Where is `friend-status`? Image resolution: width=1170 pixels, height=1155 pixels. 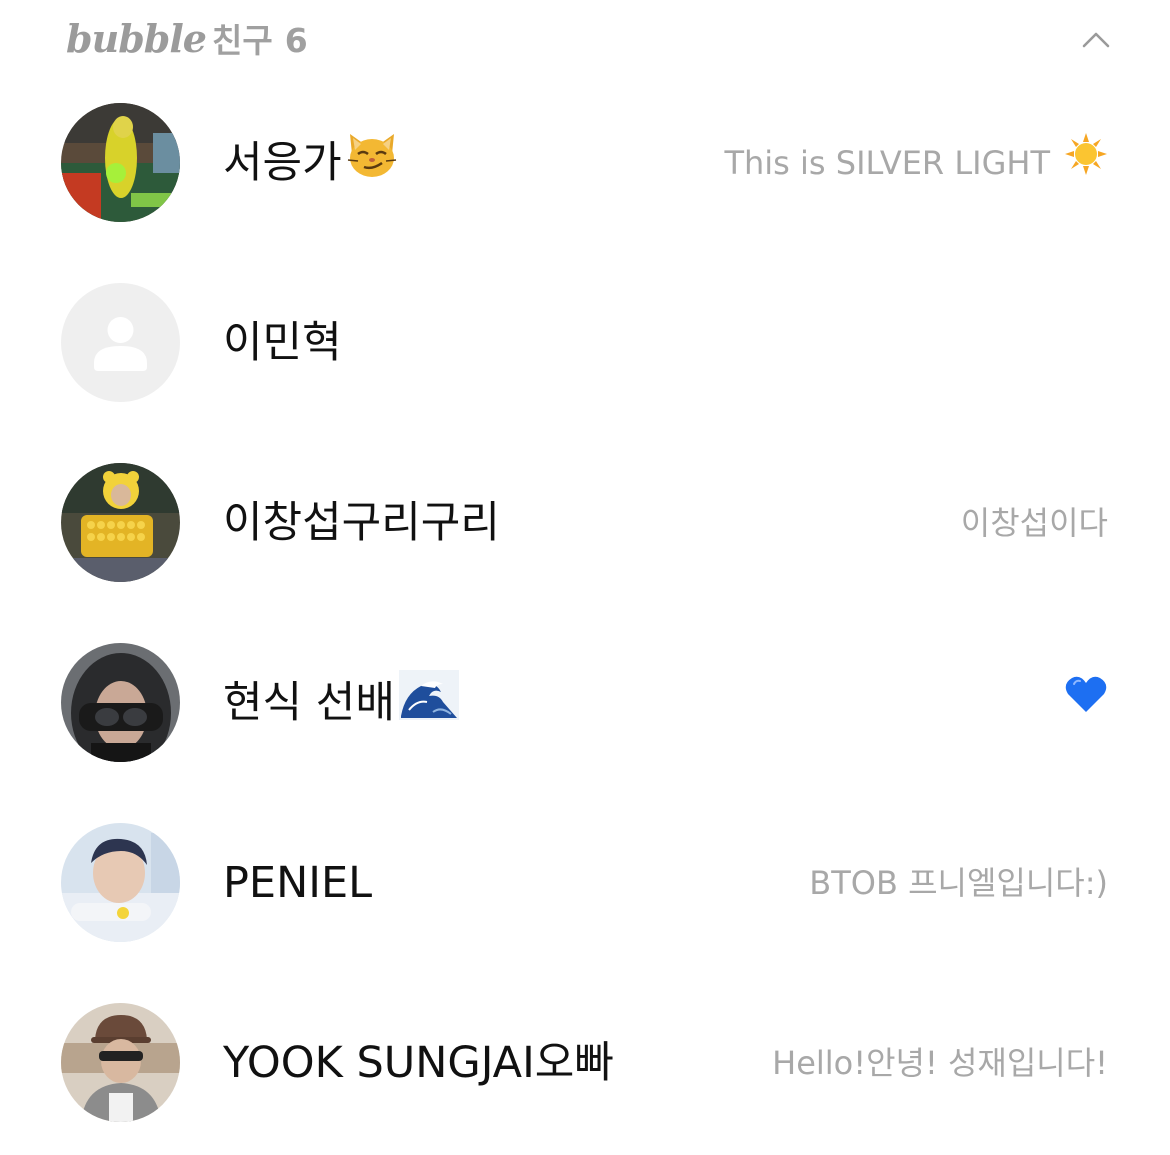
friend-status is located at coordinates (1079, 703).